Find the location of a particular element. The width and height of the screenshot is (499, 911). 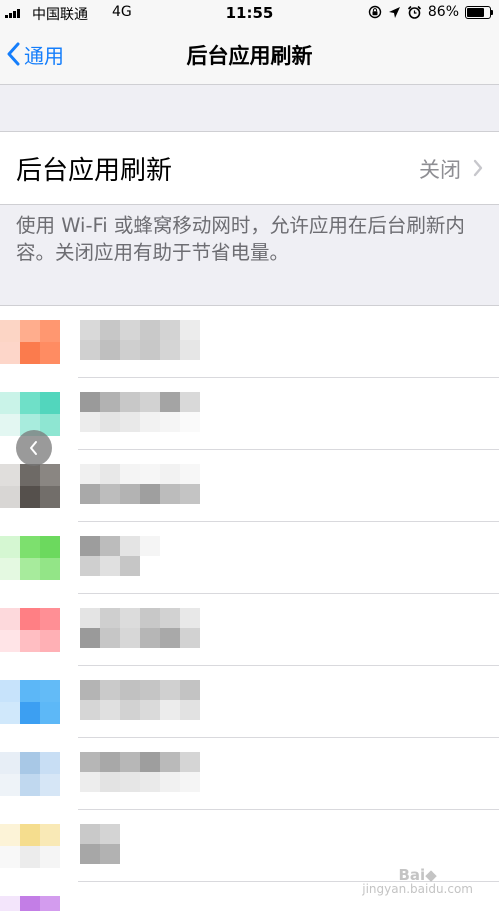

status-bar: 中国联通 4G 11:55 86% is located at coordinates (249, 13).